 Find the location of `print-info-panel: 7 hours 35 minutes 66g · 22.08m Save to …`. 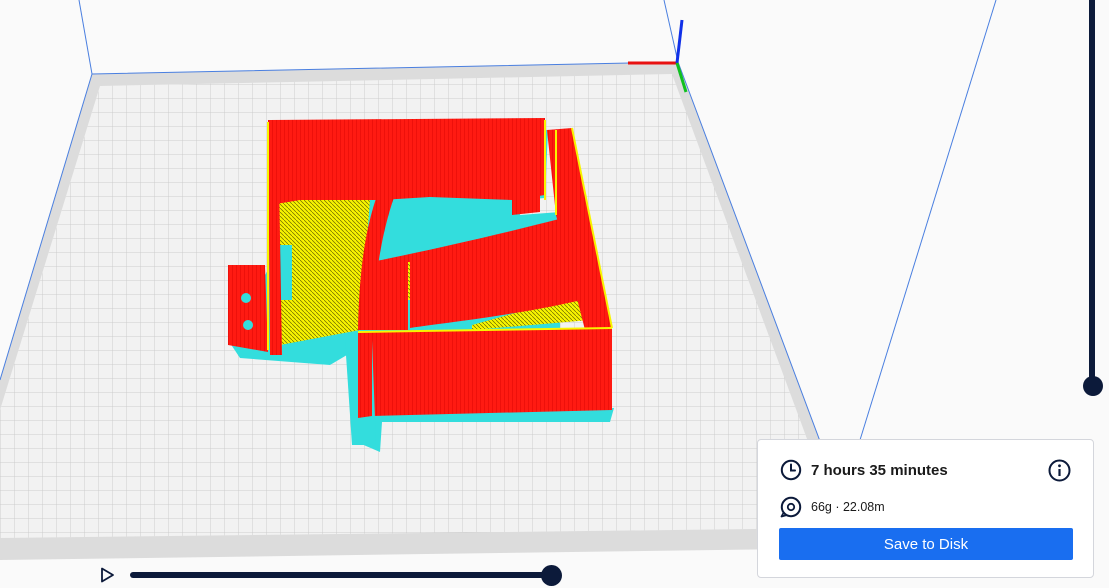

print-info-panel: 7 hours 35 minutes 66g · 22.08m Save to … is located at coordinates (925, 508).